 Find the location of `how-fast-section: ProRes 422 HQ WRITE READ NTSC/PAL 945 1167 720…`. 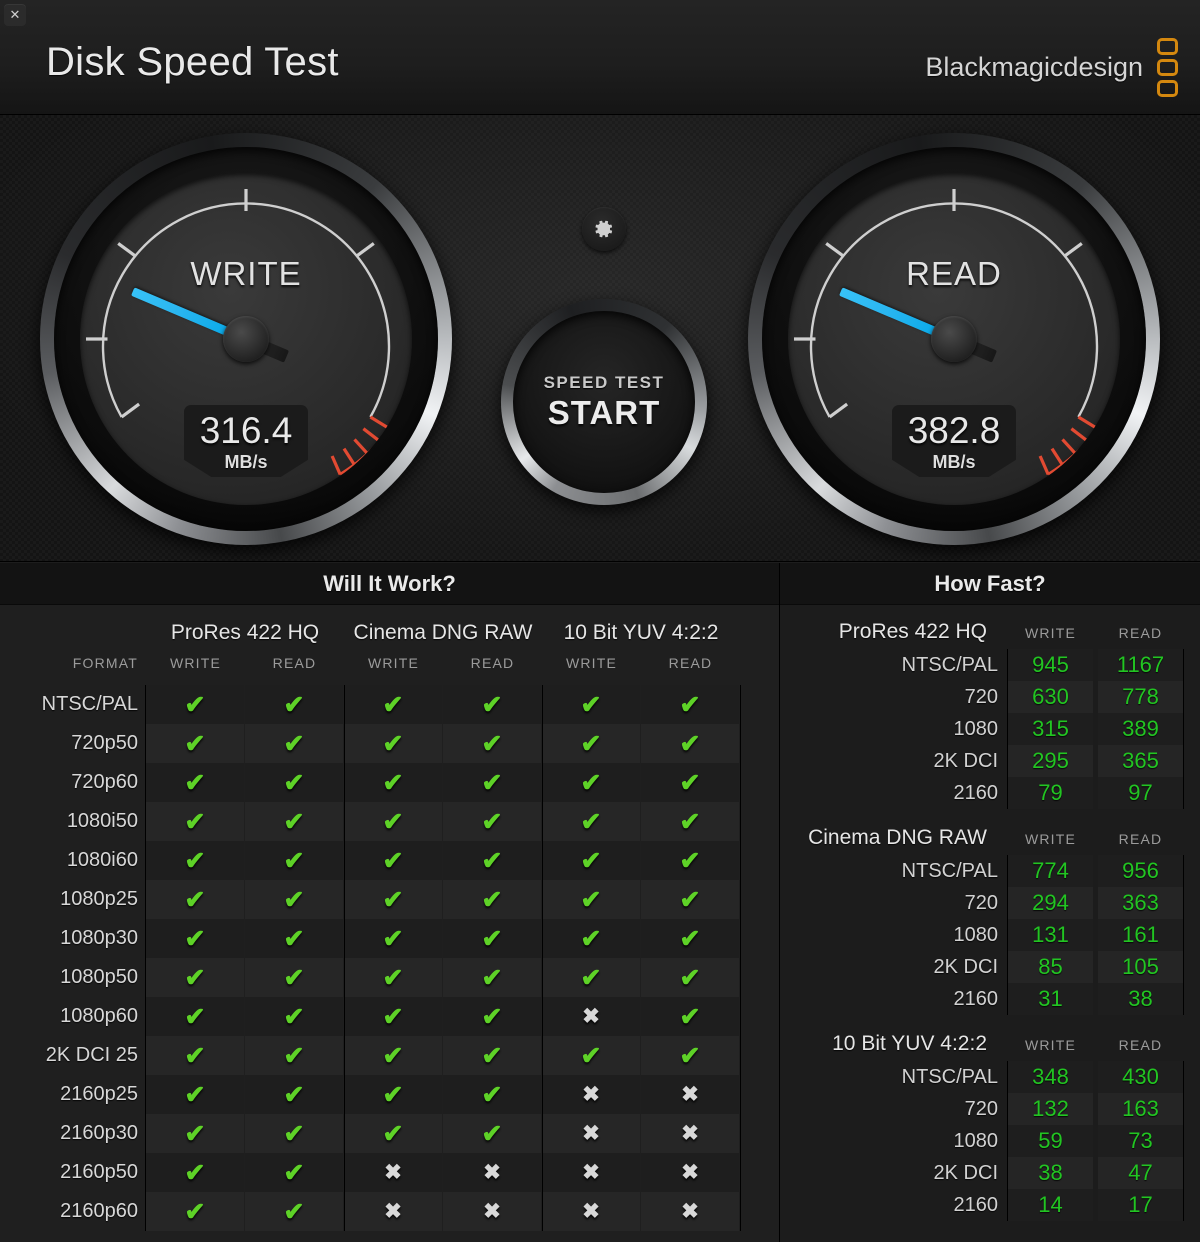

how-fast-section: ProRes 422 HQ WRITE READ NTSC/PAL 945 1167 720… is located at coordinates (990, 713).